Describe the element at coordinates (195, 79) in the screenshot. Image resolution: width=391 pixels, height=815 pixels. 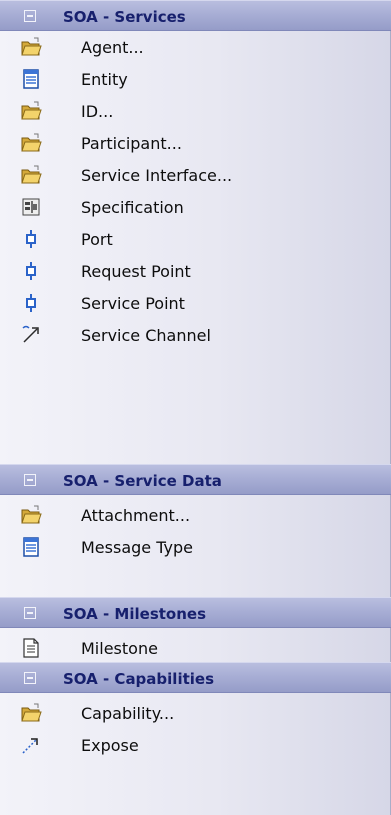
I see `toolbox-item-entity: Entity` at that location.